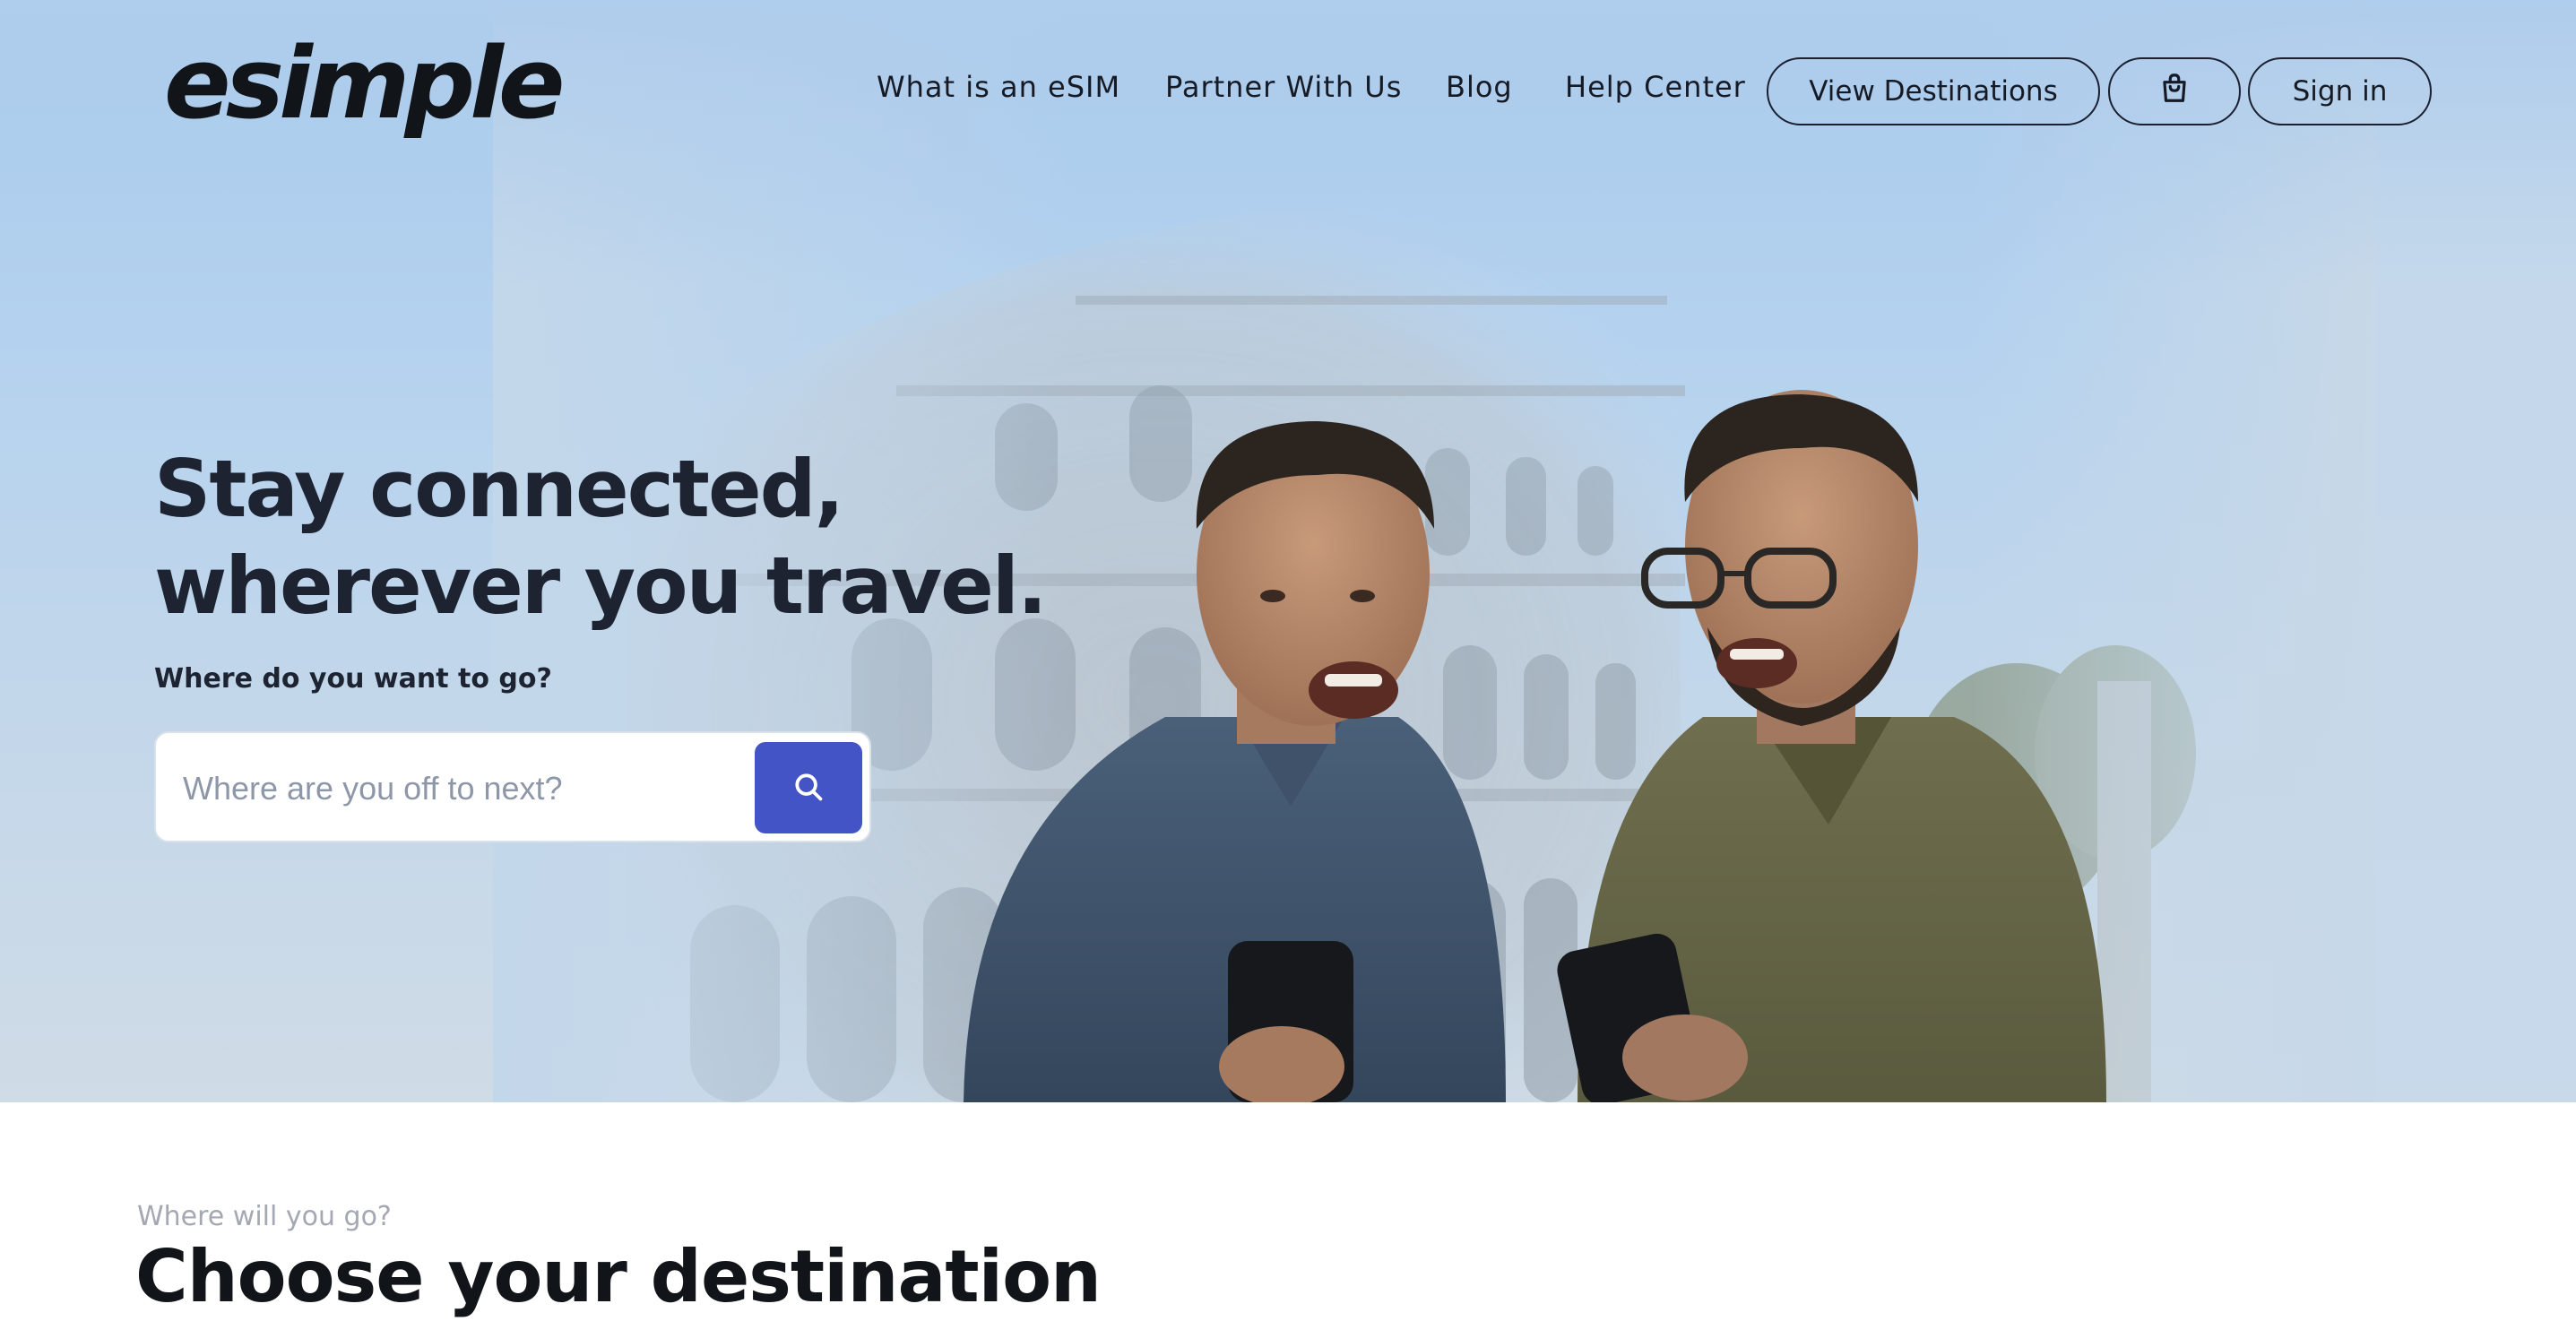 The width and height of the screenshot is (2576, 1321). I want to click on shopping-bag-icon, so click(2174, 91).